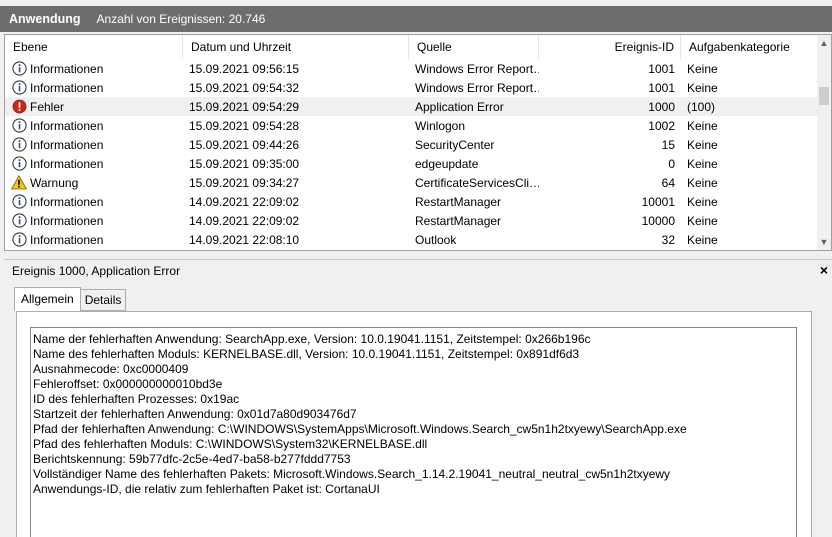  I want to click on scroll-down-icon: ▼, so click(824, 242).